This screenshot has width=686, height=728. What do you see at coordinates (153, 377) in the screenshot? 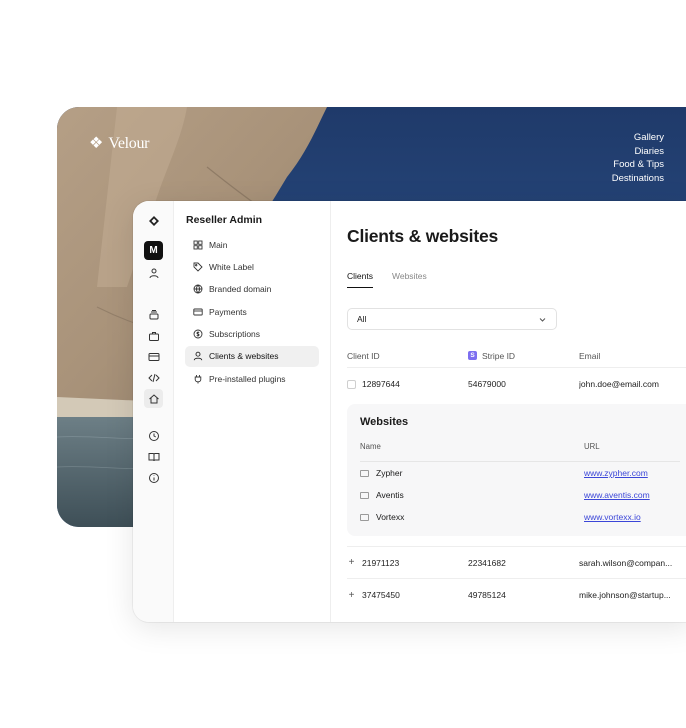
I see `code-icon` at bounding box center [153, 377].